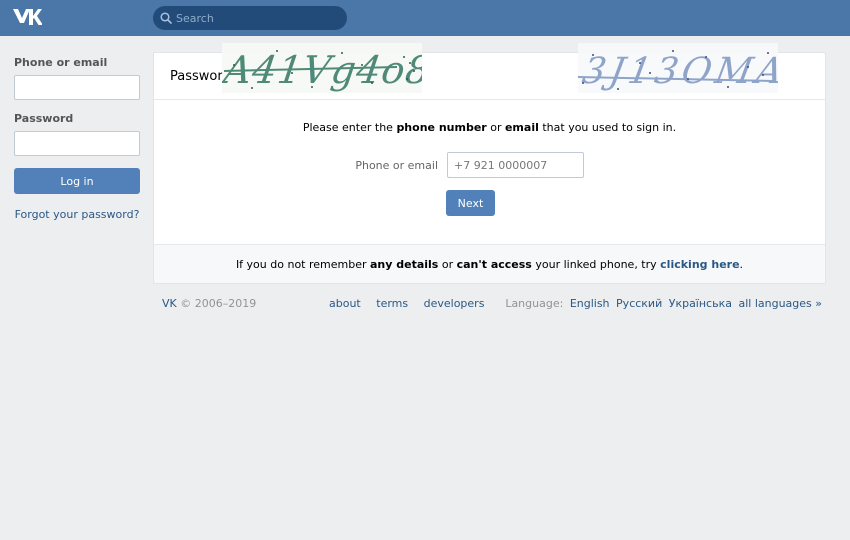 Image resolution: width=850 pixels, height=540 pixels. Describe the element at coordinates (700, 303) in the screenshot. I see `language-ukrainian: Українська` at that location.